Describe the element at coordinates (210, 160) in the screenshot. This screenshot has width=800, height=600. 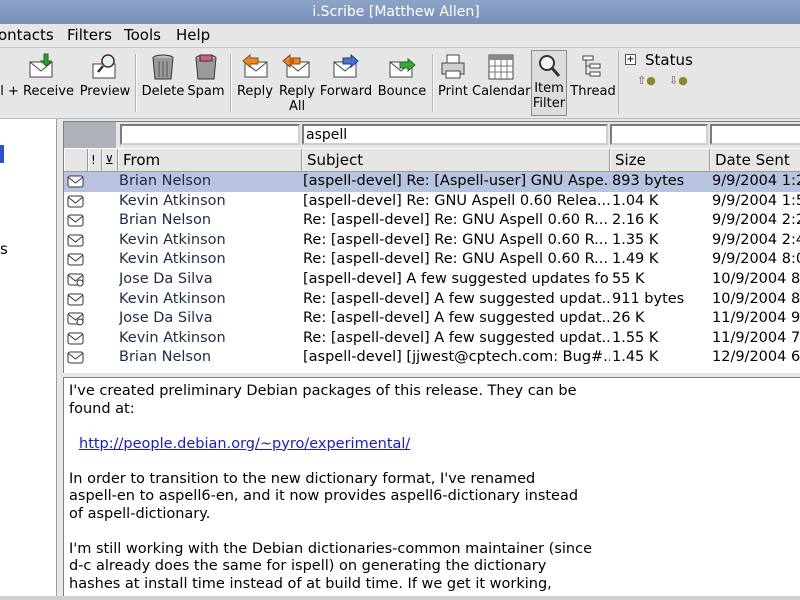
I see `from-column-header: From` at that location.